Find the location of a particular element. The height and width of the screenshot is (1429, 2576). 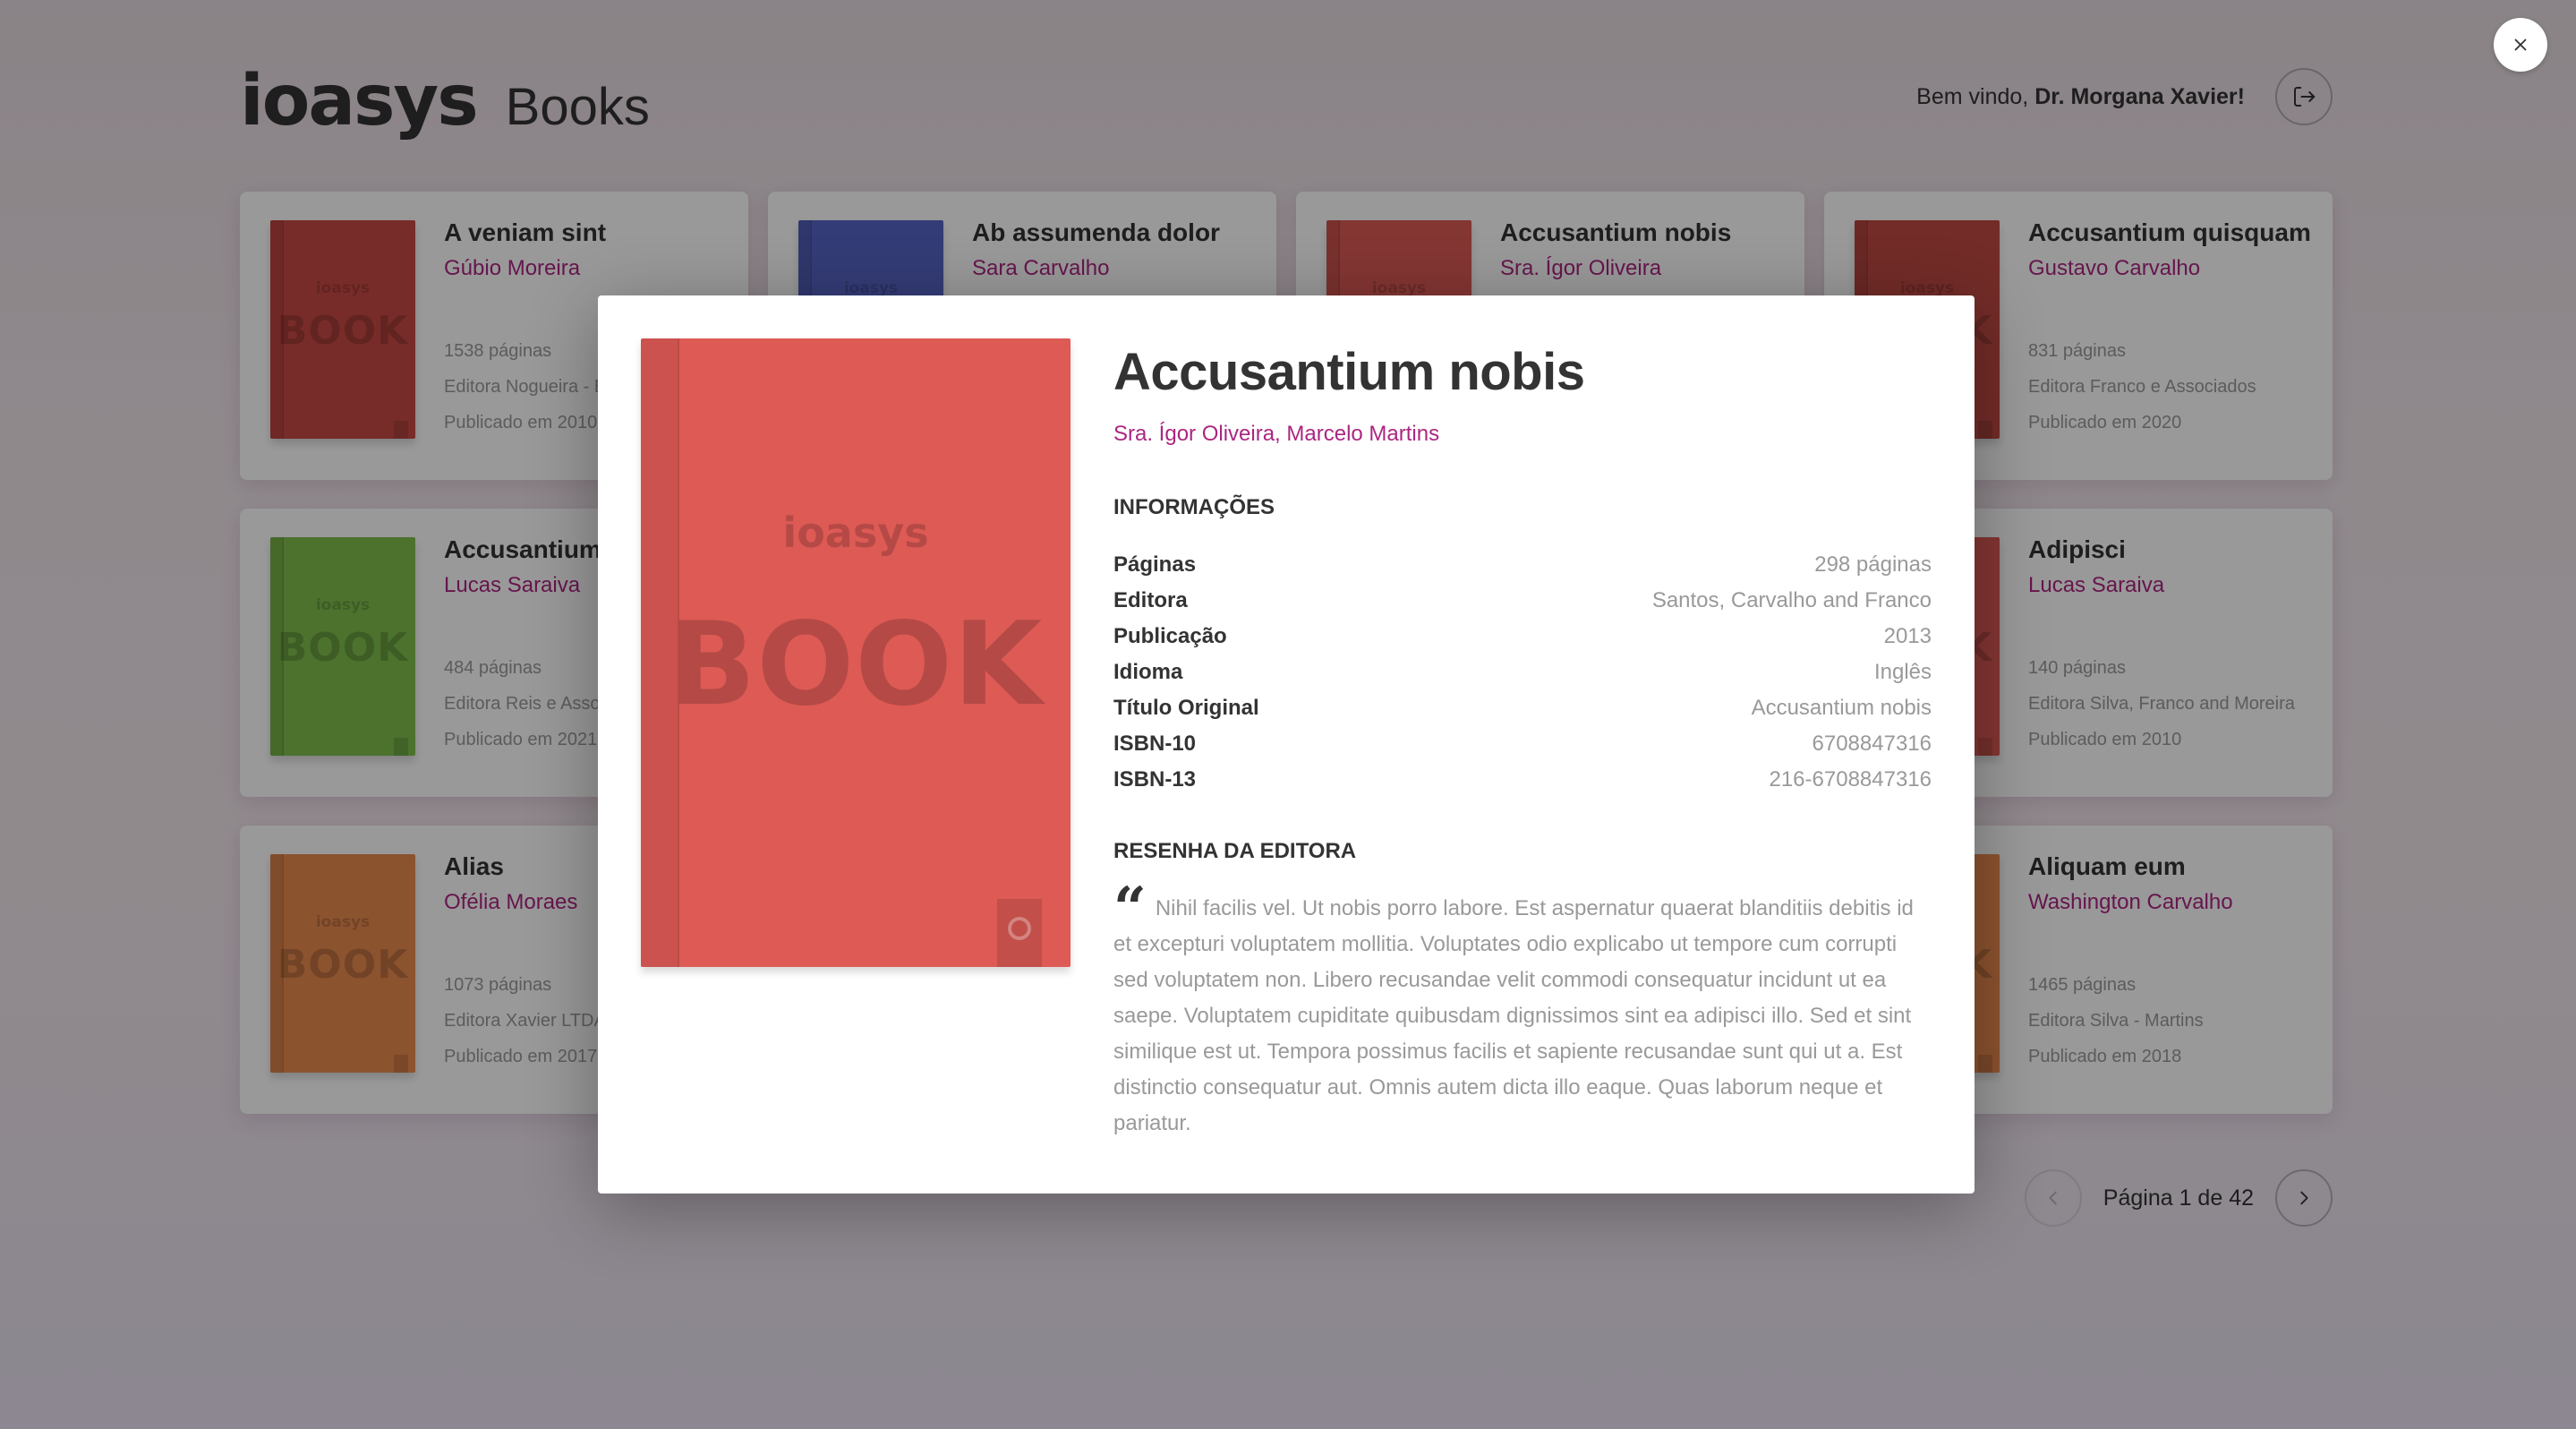

info-label: Páginas is located at coordinates (1155, 564).